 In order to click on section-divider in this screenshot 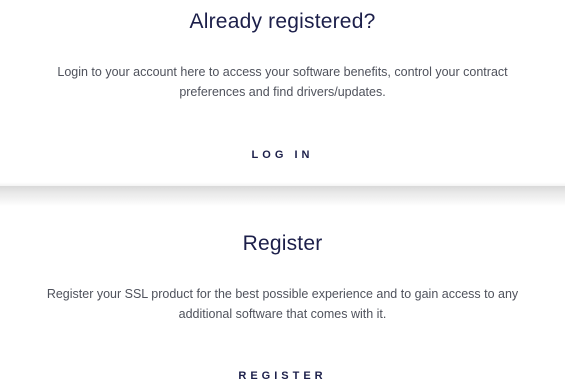, I will do `click(282, 196)`.